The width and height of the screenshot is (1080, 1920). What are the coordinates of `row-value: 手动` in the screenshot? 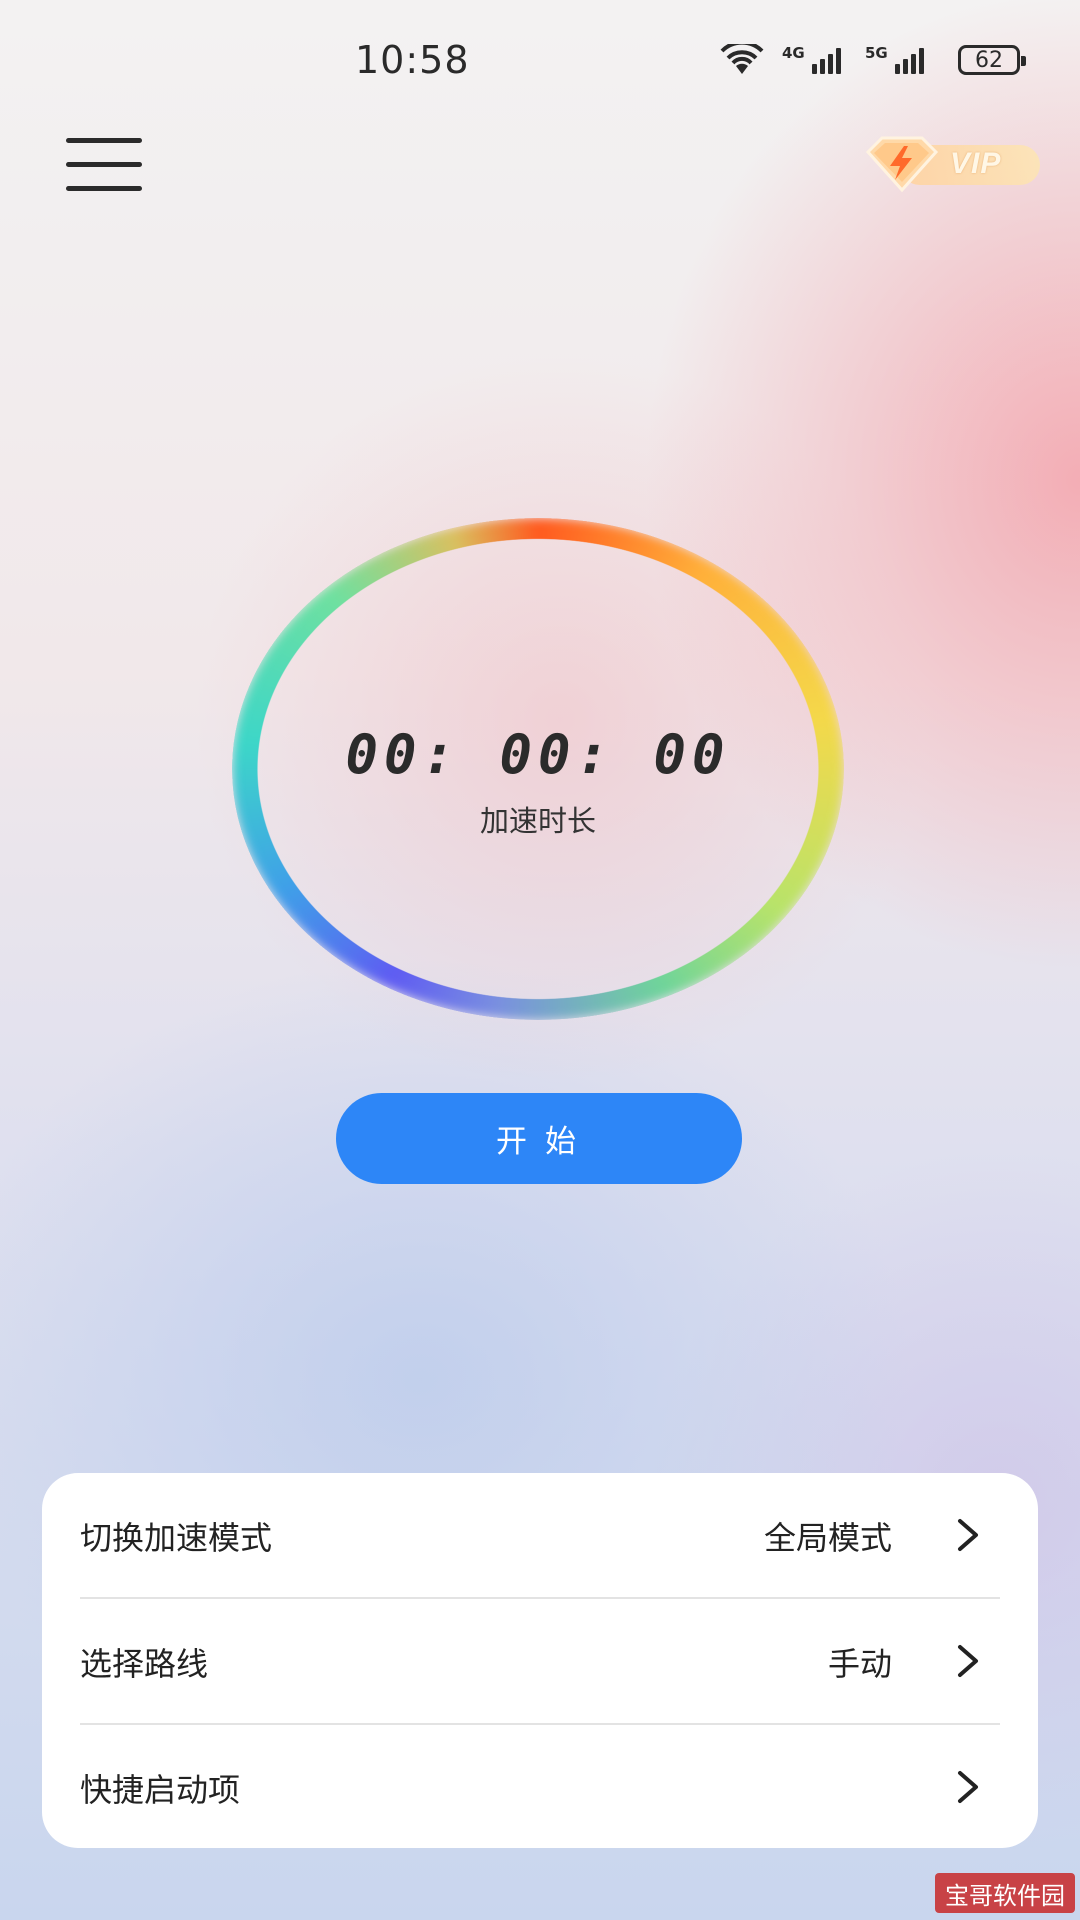 It's located at (859, 1664).